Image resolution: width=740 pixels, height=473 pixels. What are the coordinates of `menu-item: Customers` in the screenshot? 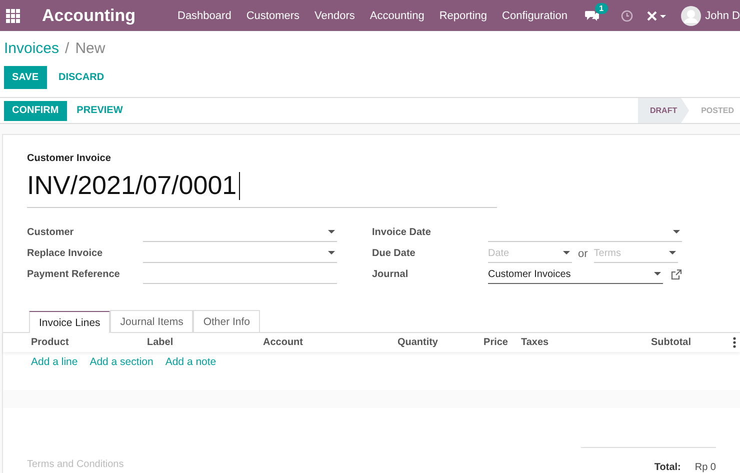 It's located at (273, 16).